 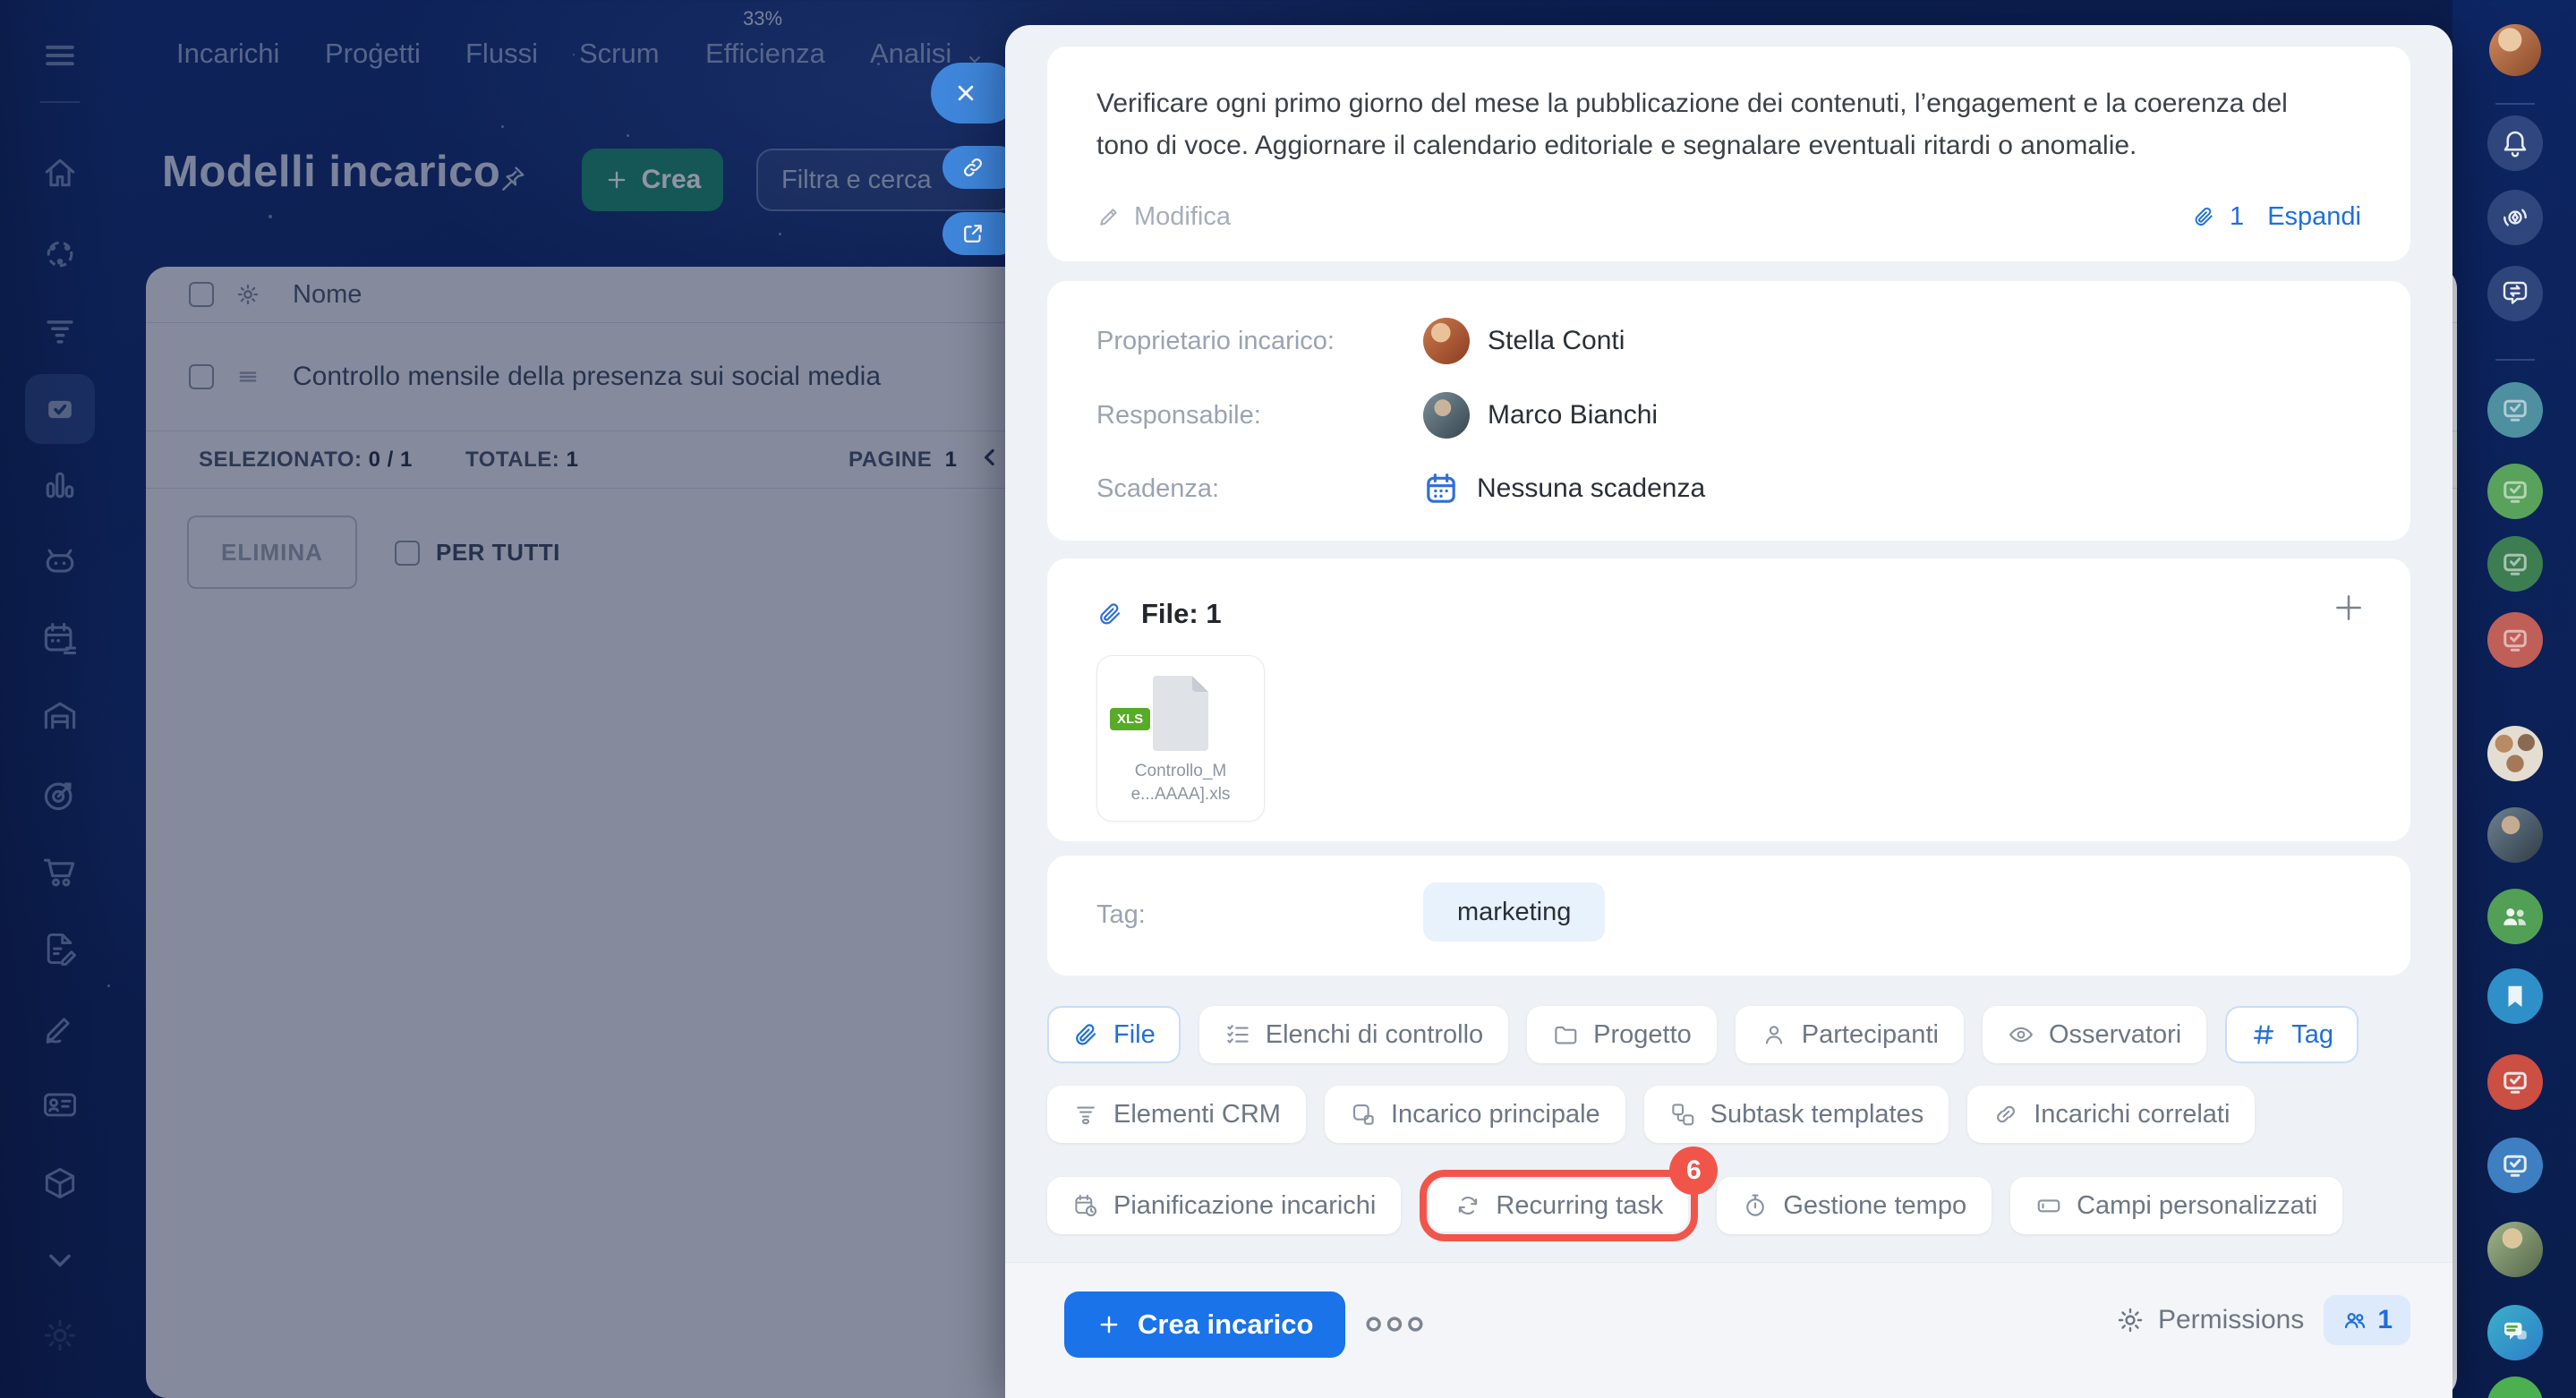 I want to click on tab-task-planning: Pianificazione incarichi, so click(x=1224, y=1205).